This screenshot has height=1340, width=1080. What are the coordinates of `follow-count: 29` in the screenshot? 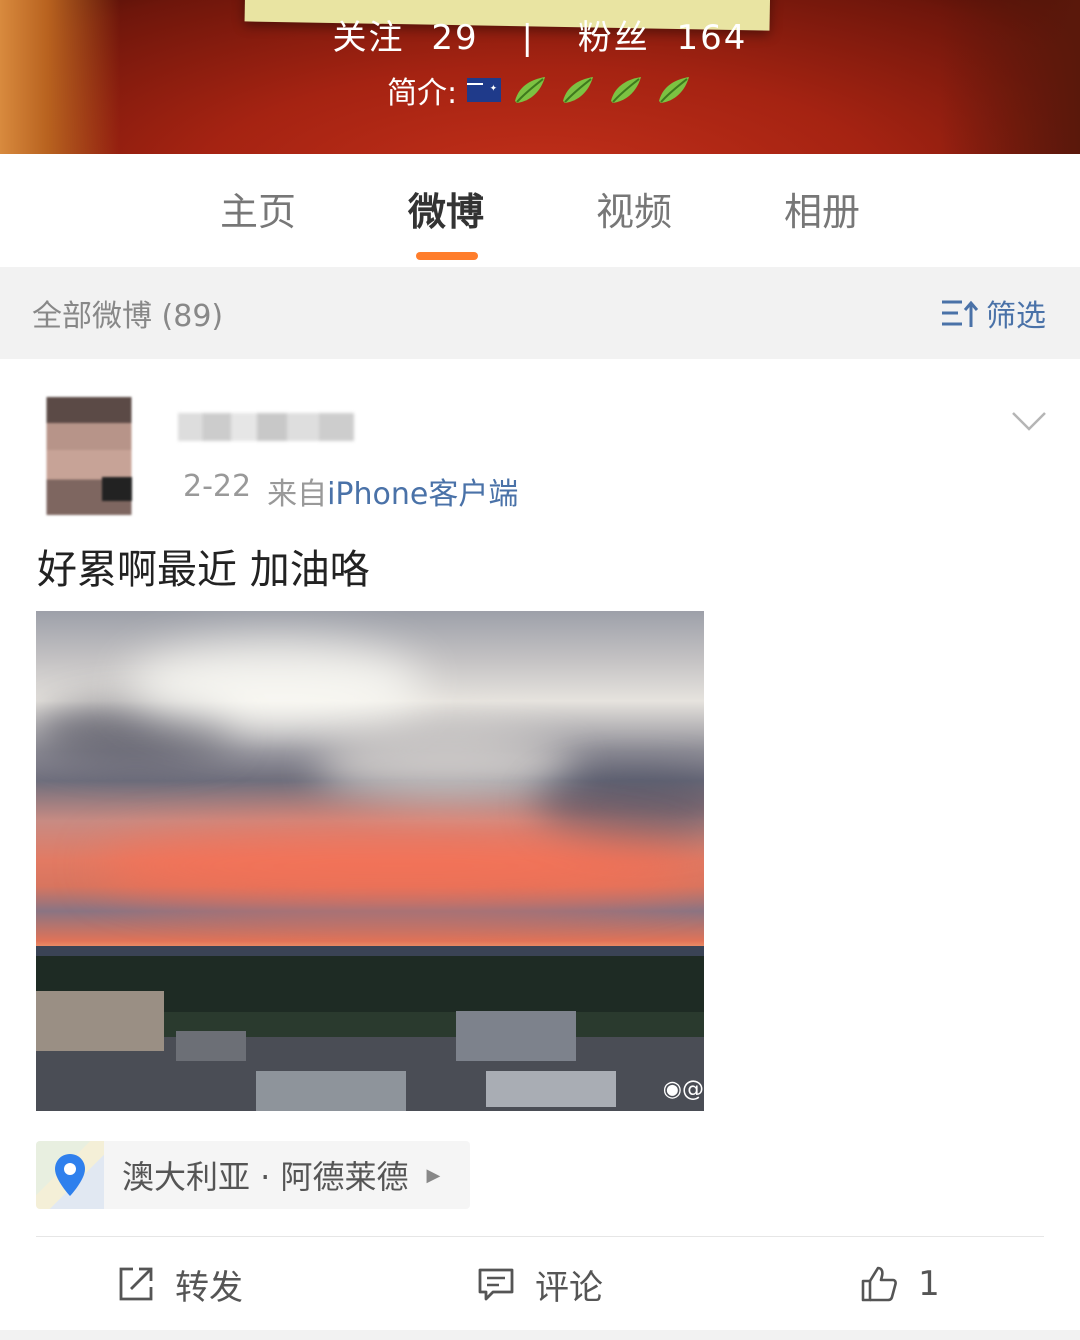 It's located at (454, 38).